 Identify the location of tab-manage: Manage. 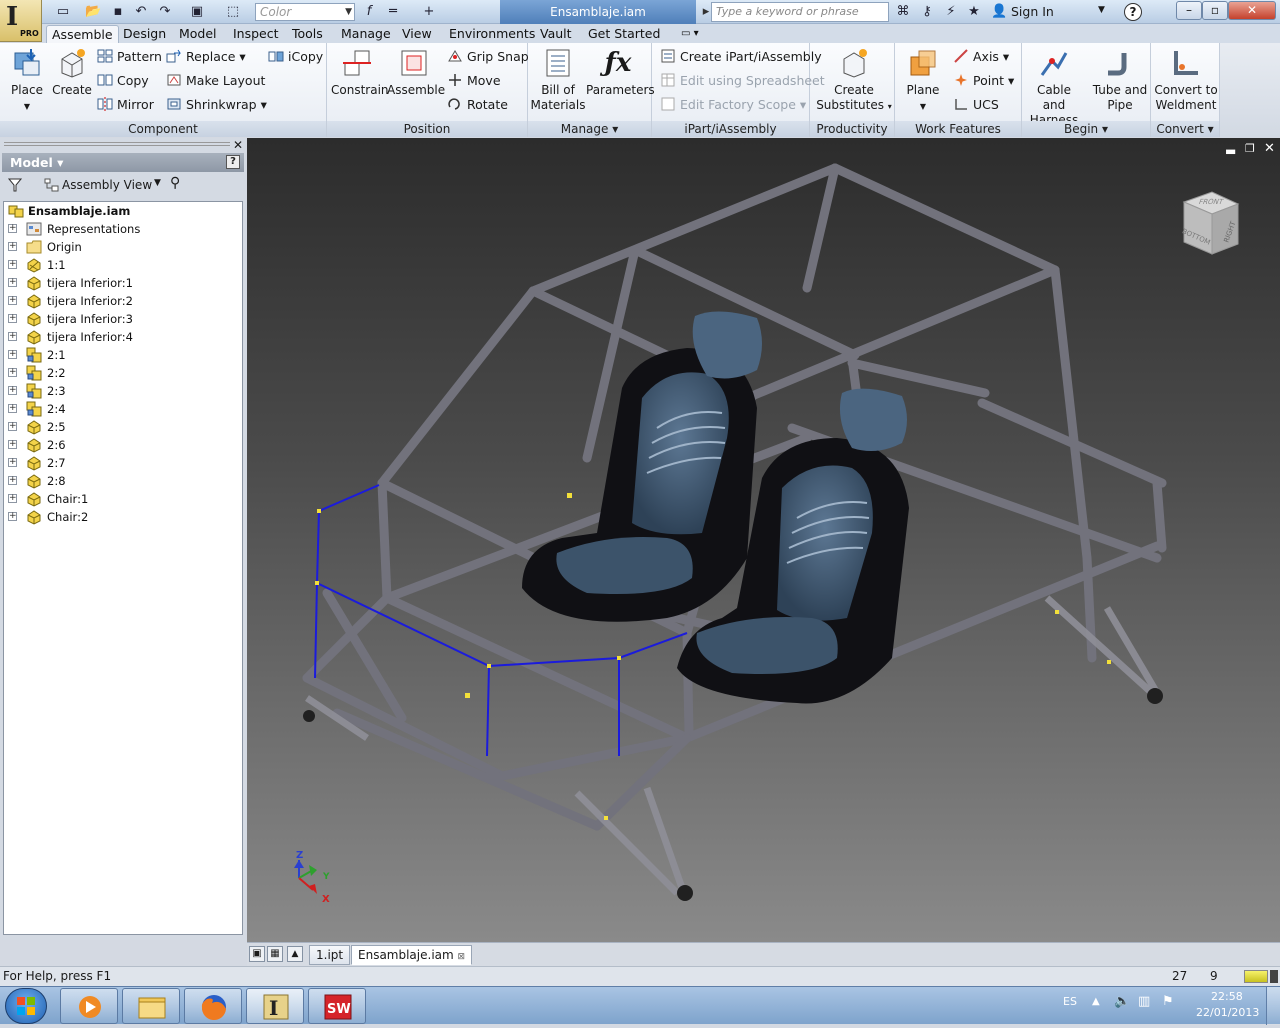
(366, 34).